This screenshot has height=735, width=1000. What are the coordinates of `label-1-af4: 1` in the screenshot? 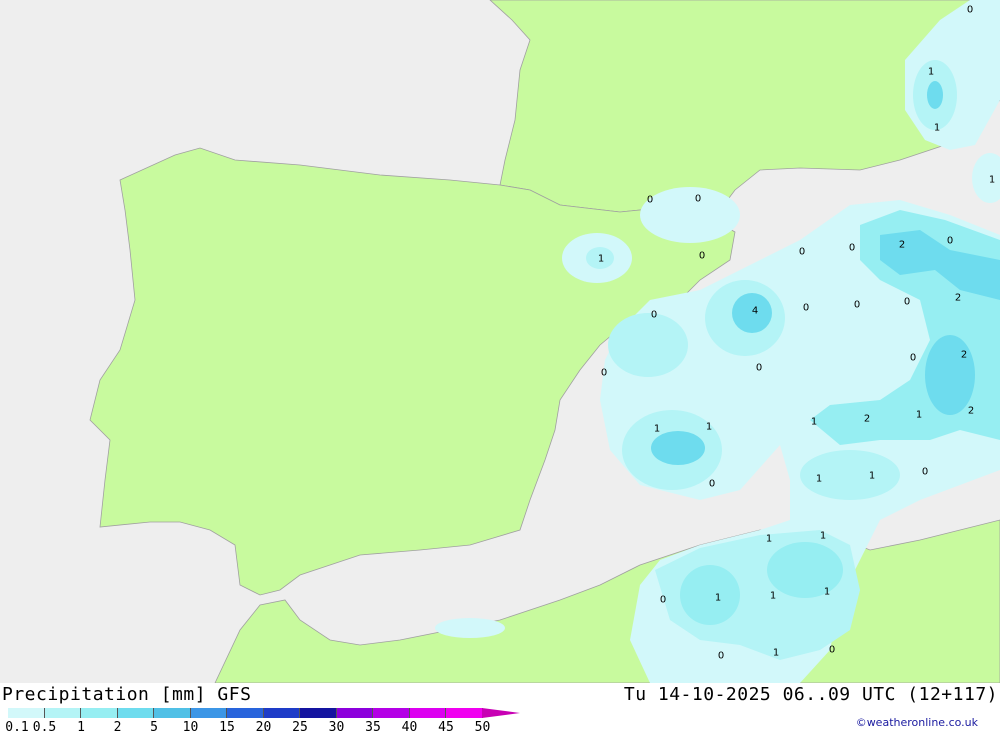 It's located at (773, 596).